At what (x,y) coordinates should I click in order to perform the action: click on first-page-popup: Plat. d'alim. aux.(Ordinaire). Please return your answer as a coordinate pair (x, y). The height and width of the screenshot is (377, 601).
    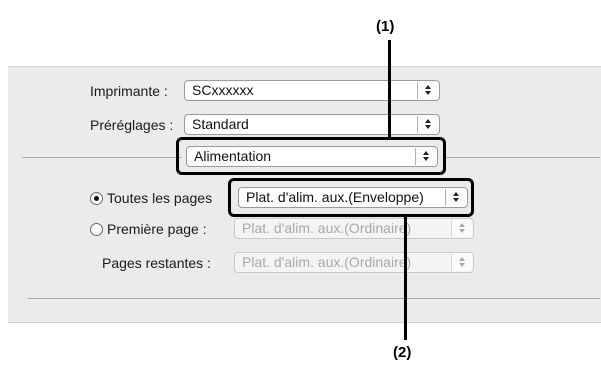
    Looking at the image, I should click on (354, 228).